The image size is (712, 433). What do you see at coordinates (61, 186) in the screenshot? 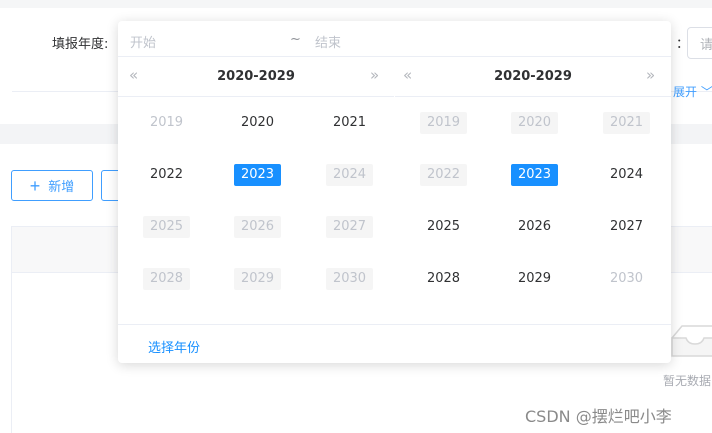
I see `add-button-label: 新增` at bounding box center [61, 186].